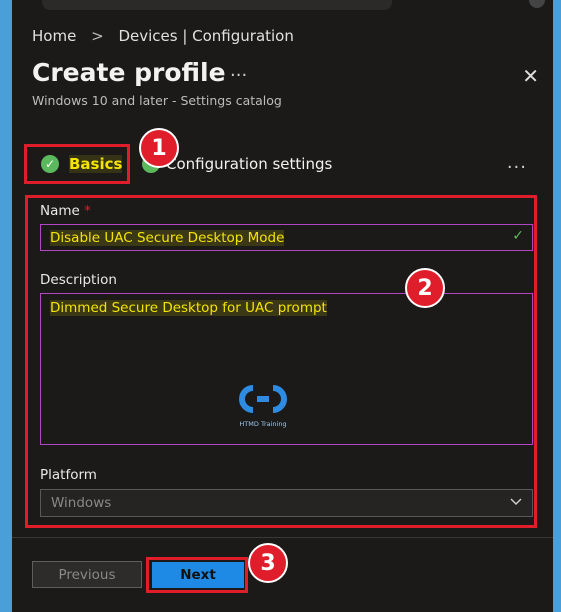  What do you see at coordinates (65, 211) in the screenshot?
I see `name-label: Name *` at bounding box center [65, 211].